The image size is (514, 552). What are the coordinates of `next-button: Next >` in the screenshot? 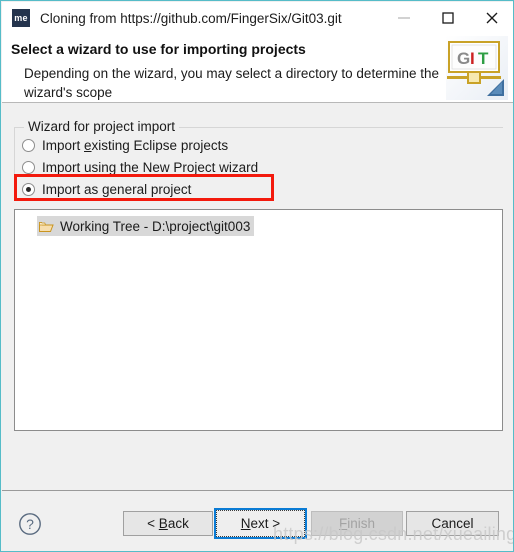 It's located at (260, 523).